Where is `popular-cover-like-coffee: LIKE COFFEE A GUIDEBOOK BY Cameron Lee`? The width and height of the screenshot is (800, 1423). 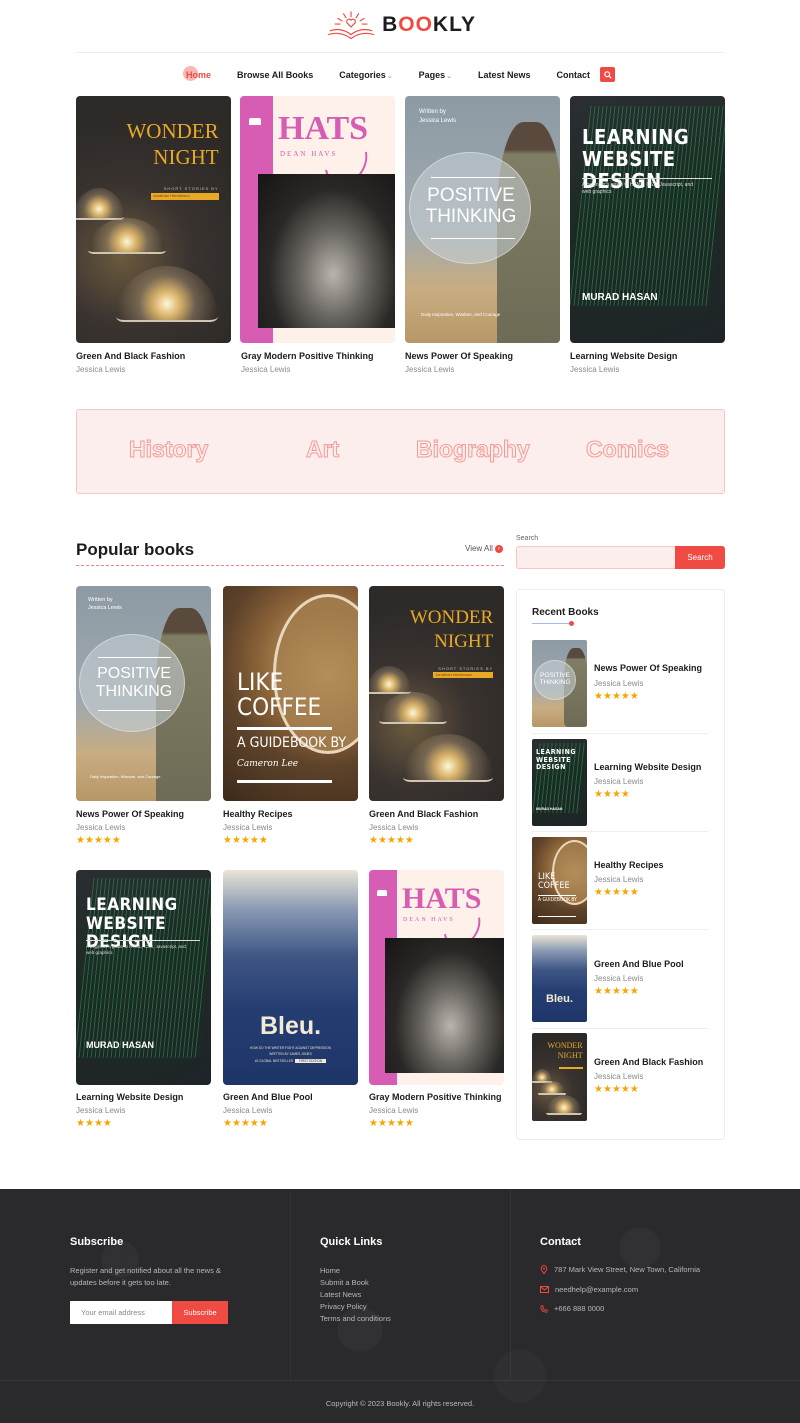 popular-cover-like-coffee: LIKE COFFEE A GUIDEBOOK BY Cameron Lee is located at coordinates (290, 693).